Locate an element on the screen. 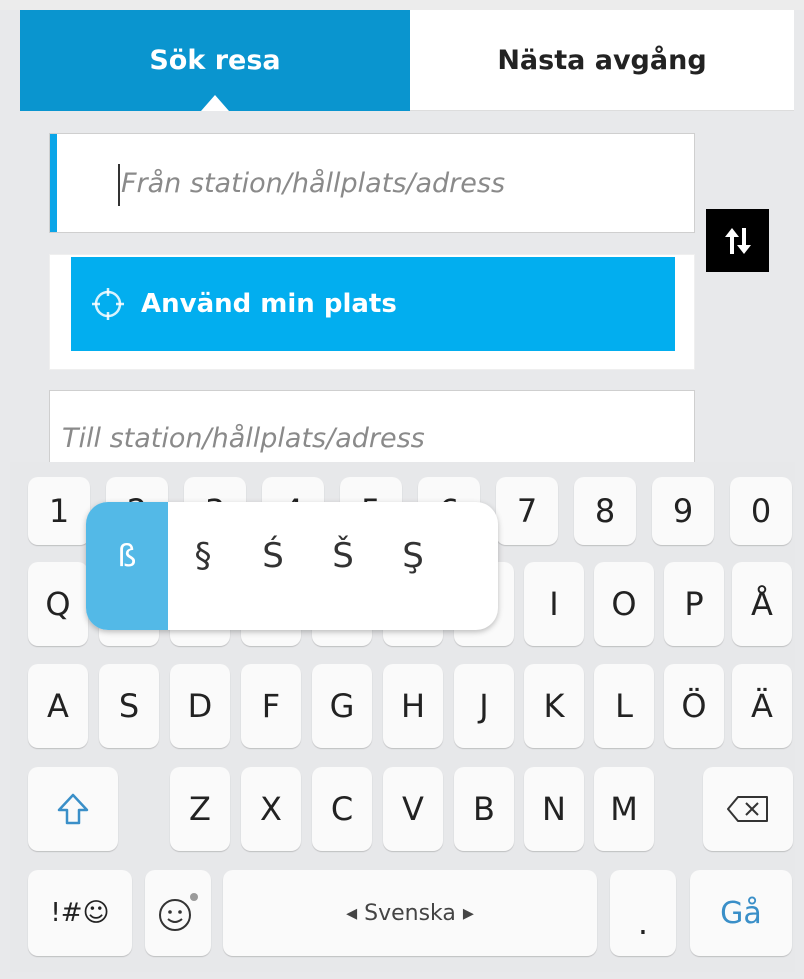 The image size is (804, 979). use-location-button: Använd min plats is located at coordinates (373, 304).